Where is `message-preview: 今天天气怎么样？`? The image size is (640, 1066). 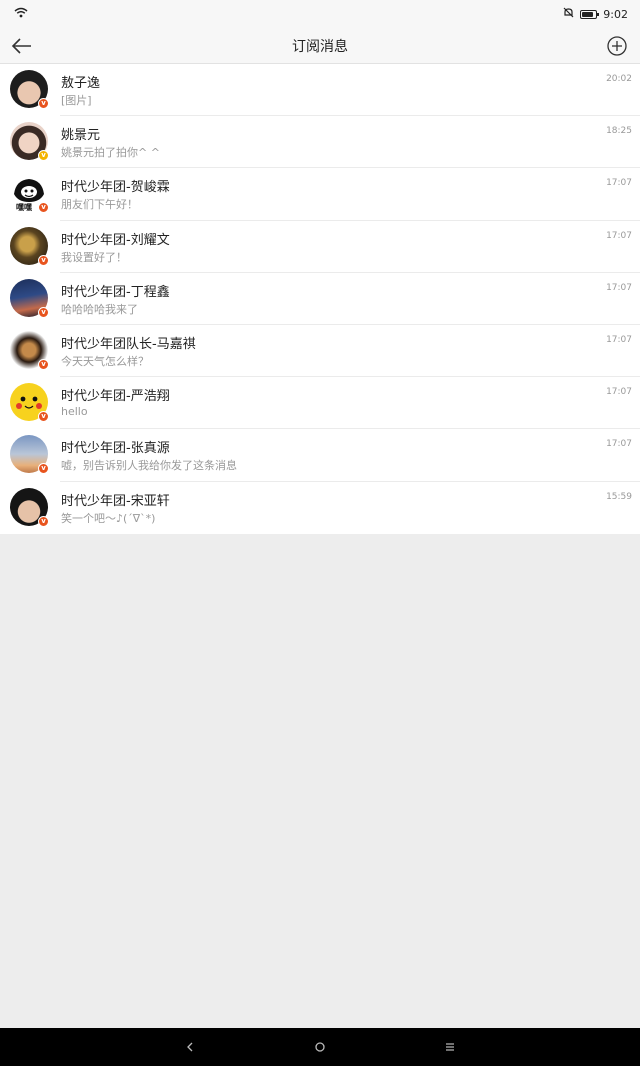 message-preview: 今天天气怎么样？ is located at coordinates (105, 361).